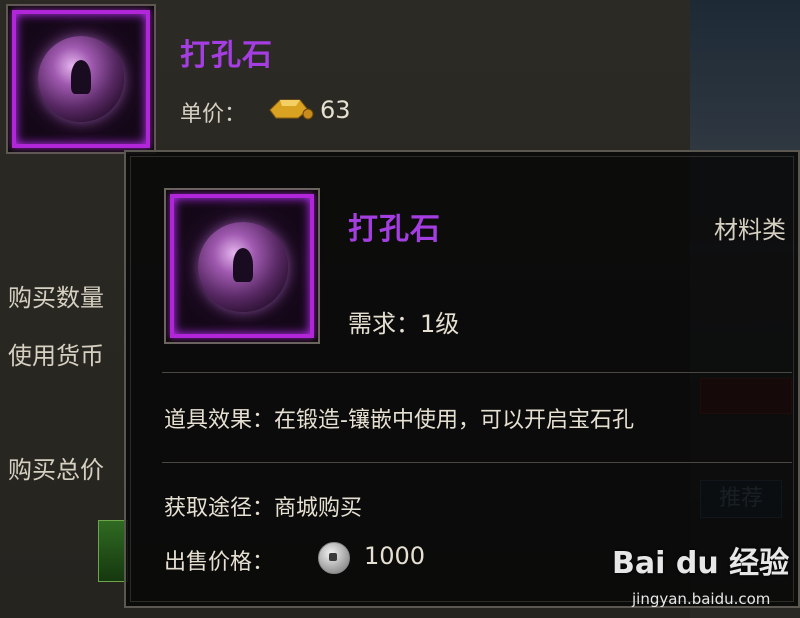 The image size is (800, 618). I want to click on sell-price-value: 1000, so click(395, 556).